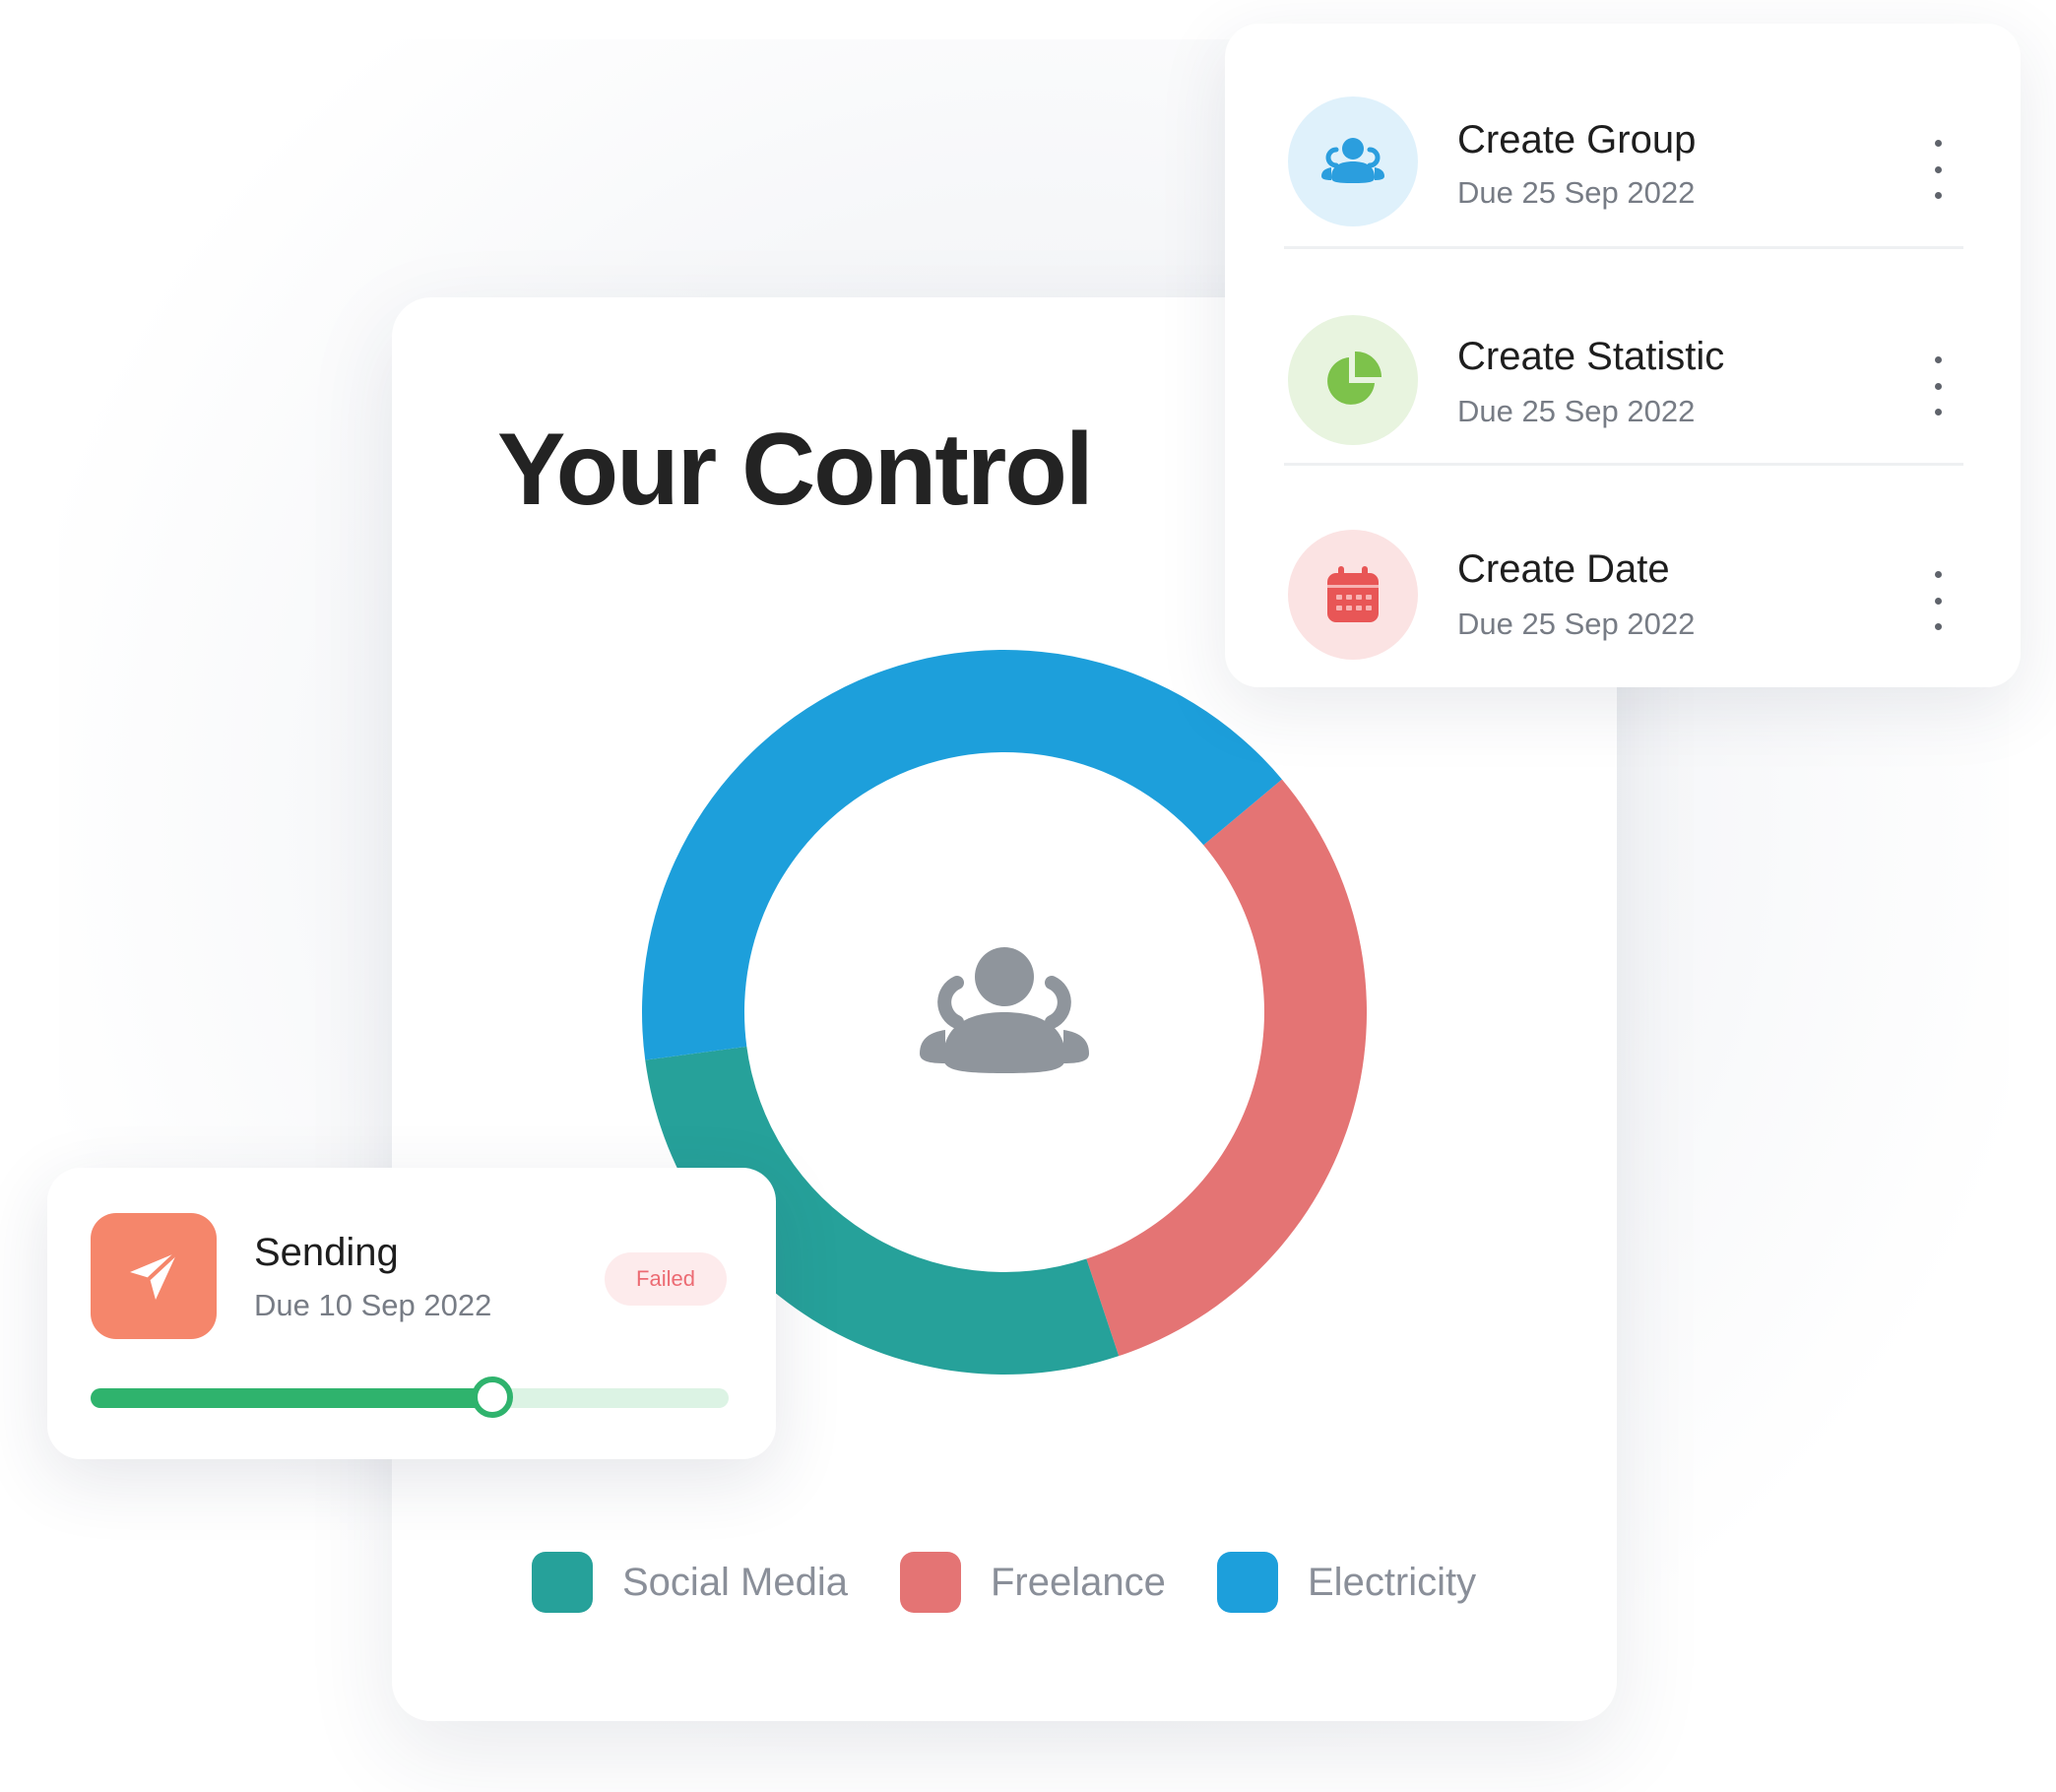  What do you see at coordinates (1004, 1010) in the screenshot?
I see `users-icon` at bounding box center [1004, 1010].